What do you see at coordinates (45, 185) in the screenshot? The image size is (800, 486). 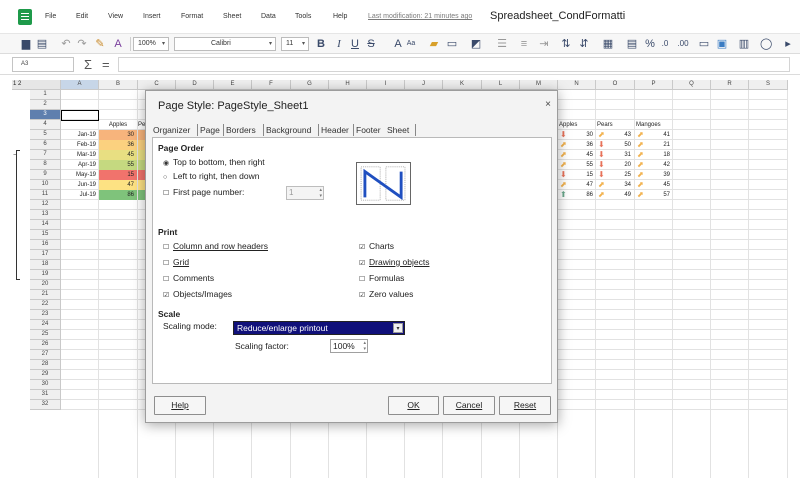 I see `row-header-10: 10` at bounding box center [45, 185].